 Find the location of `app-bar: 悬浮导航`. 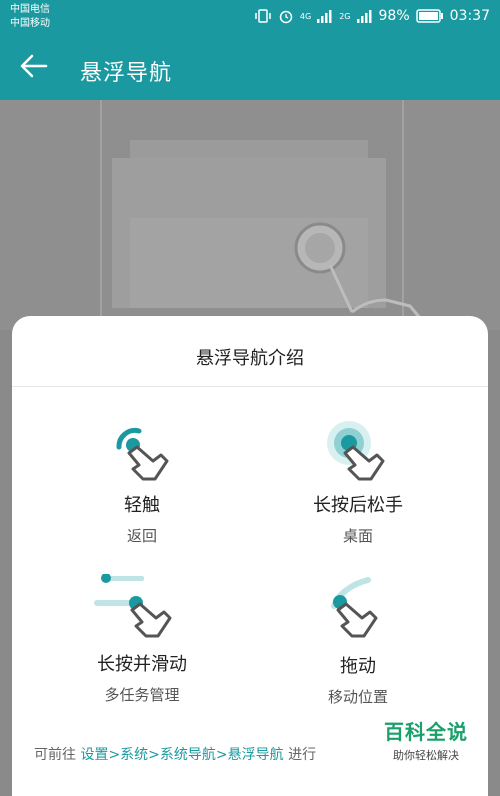

app-bar: 悬浮导航 is located at coordinates (250, 69).